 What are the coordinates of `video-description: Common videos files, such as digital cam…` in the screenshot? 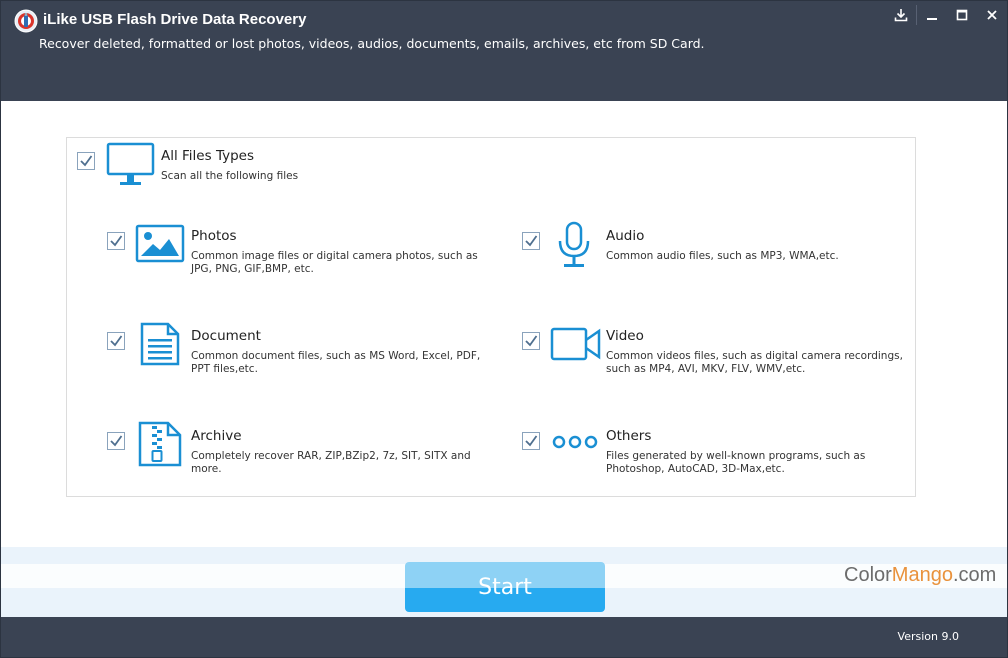 It's located at (754, 362).